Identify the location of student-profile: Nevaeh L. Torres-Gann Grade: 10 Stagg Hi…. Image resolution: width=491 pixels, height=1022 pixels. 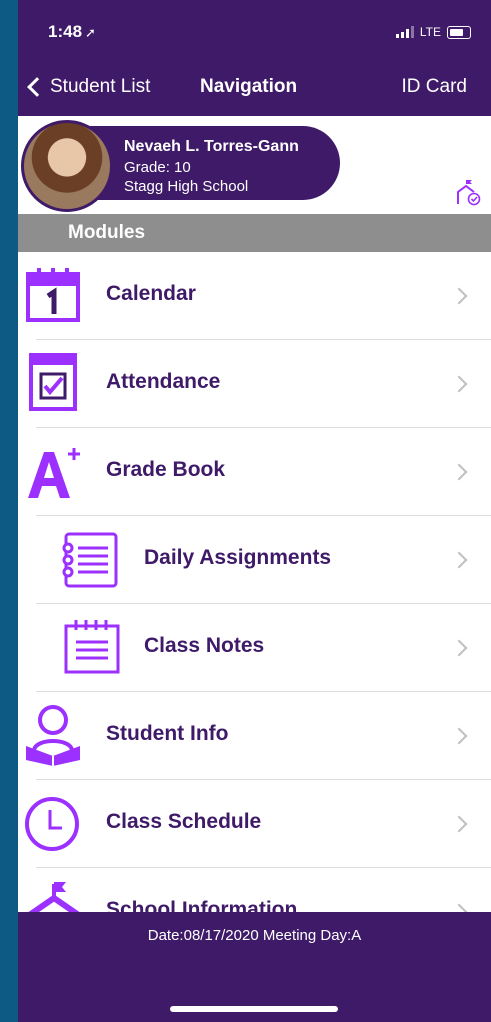
(254, 165).